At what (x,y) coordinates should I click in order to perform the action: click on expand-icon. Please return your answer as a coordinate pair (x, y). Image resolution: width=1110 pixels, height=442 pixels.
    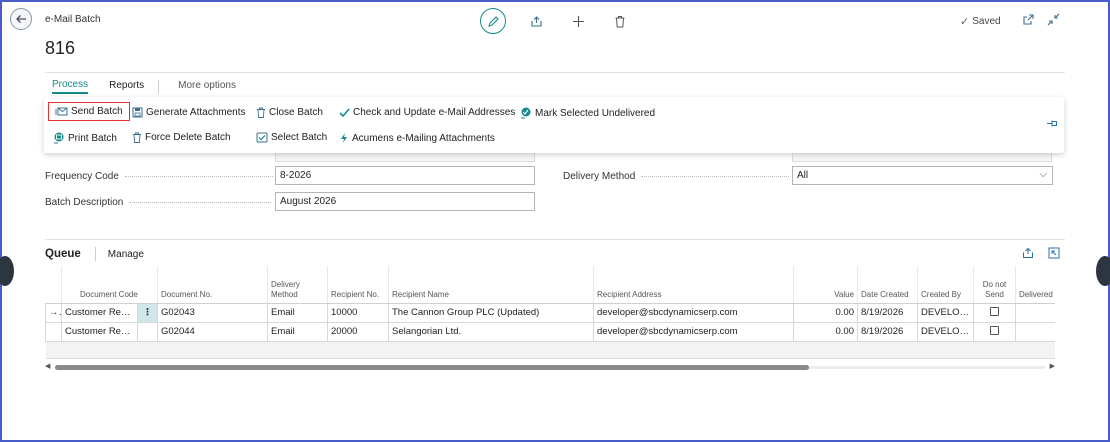
    Looking at the image, I should click on (1054, 253).